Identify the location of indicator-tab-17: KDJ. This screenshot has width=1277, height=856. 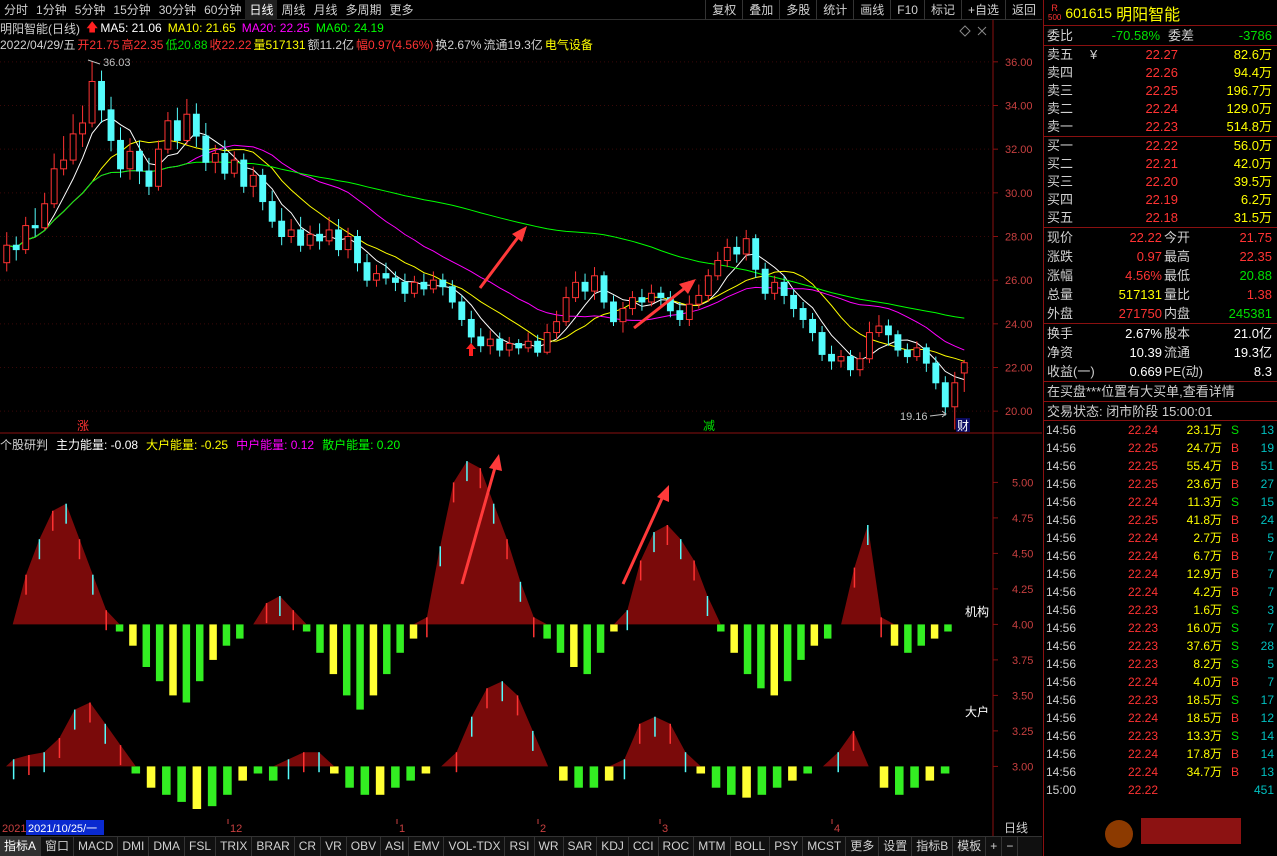
(613, 846).